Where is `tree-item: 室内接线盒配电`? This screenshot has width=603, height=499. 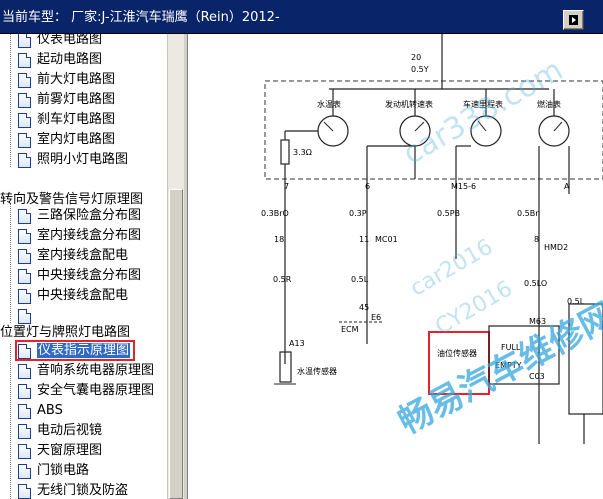
tree-item: 室内接线盒配电 is located at coordinates (73, 257).